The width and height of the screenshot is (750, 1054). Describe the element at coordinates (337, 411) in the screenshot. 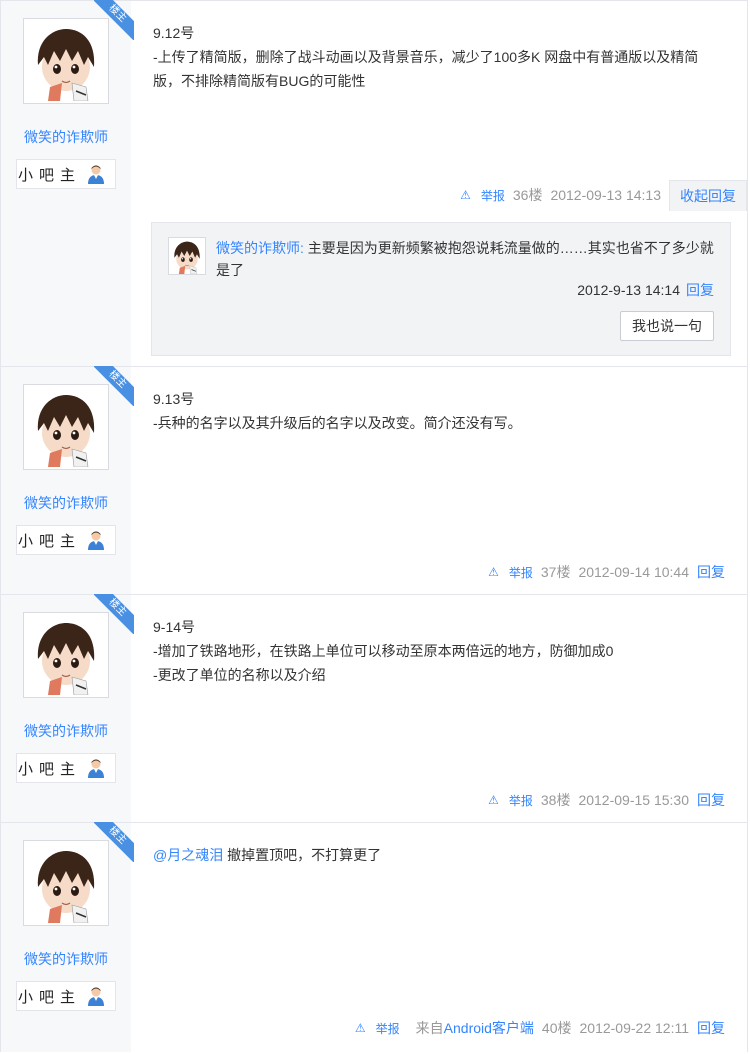

I see `post-content: 9.13号 -兵种的名字以及其升级后的名字以及改变。简介还没有写。` at that location.